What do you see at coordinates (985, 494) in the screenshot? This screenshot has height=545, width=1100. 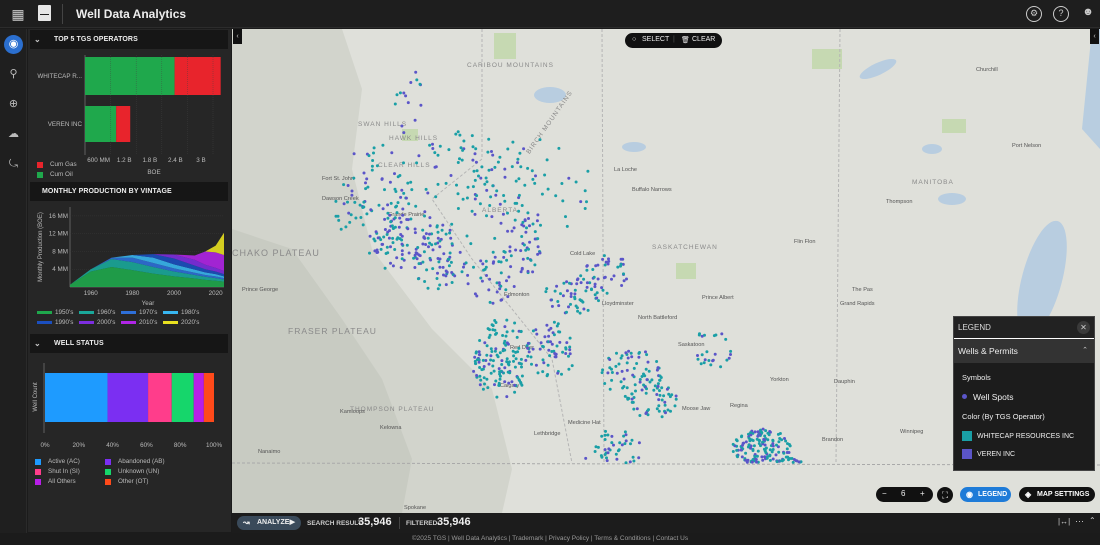 I see `legend-button: ◉ LEGEND` at bounding box center [985, 494].